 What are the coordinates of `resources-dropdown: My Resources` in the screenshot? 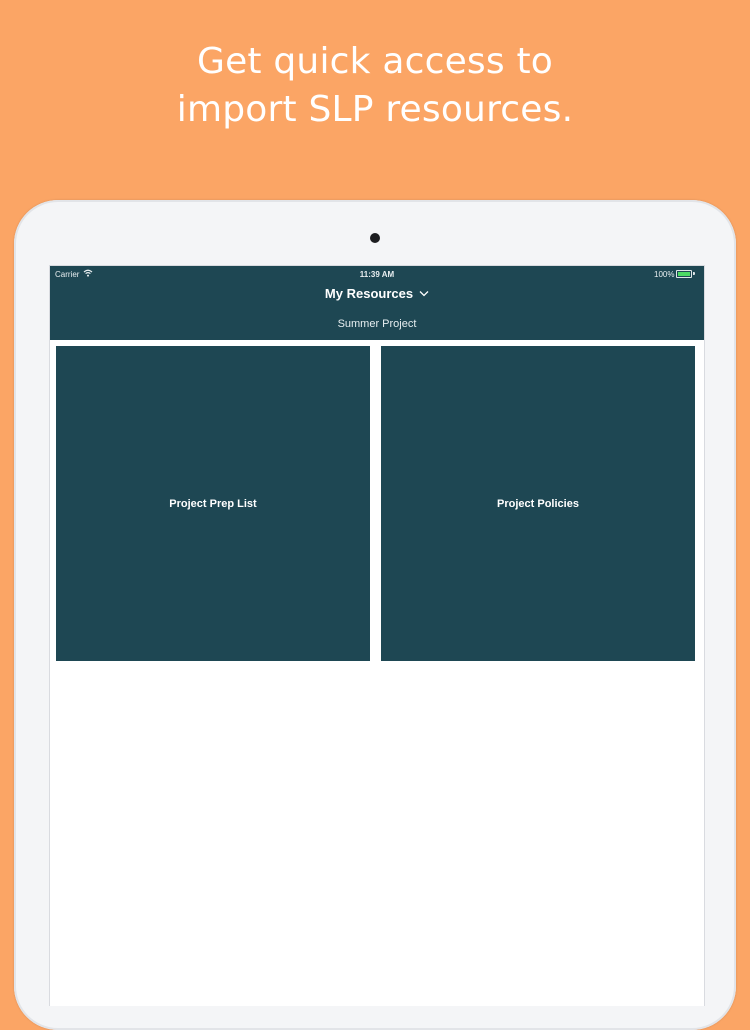 It's located at (377, 293).